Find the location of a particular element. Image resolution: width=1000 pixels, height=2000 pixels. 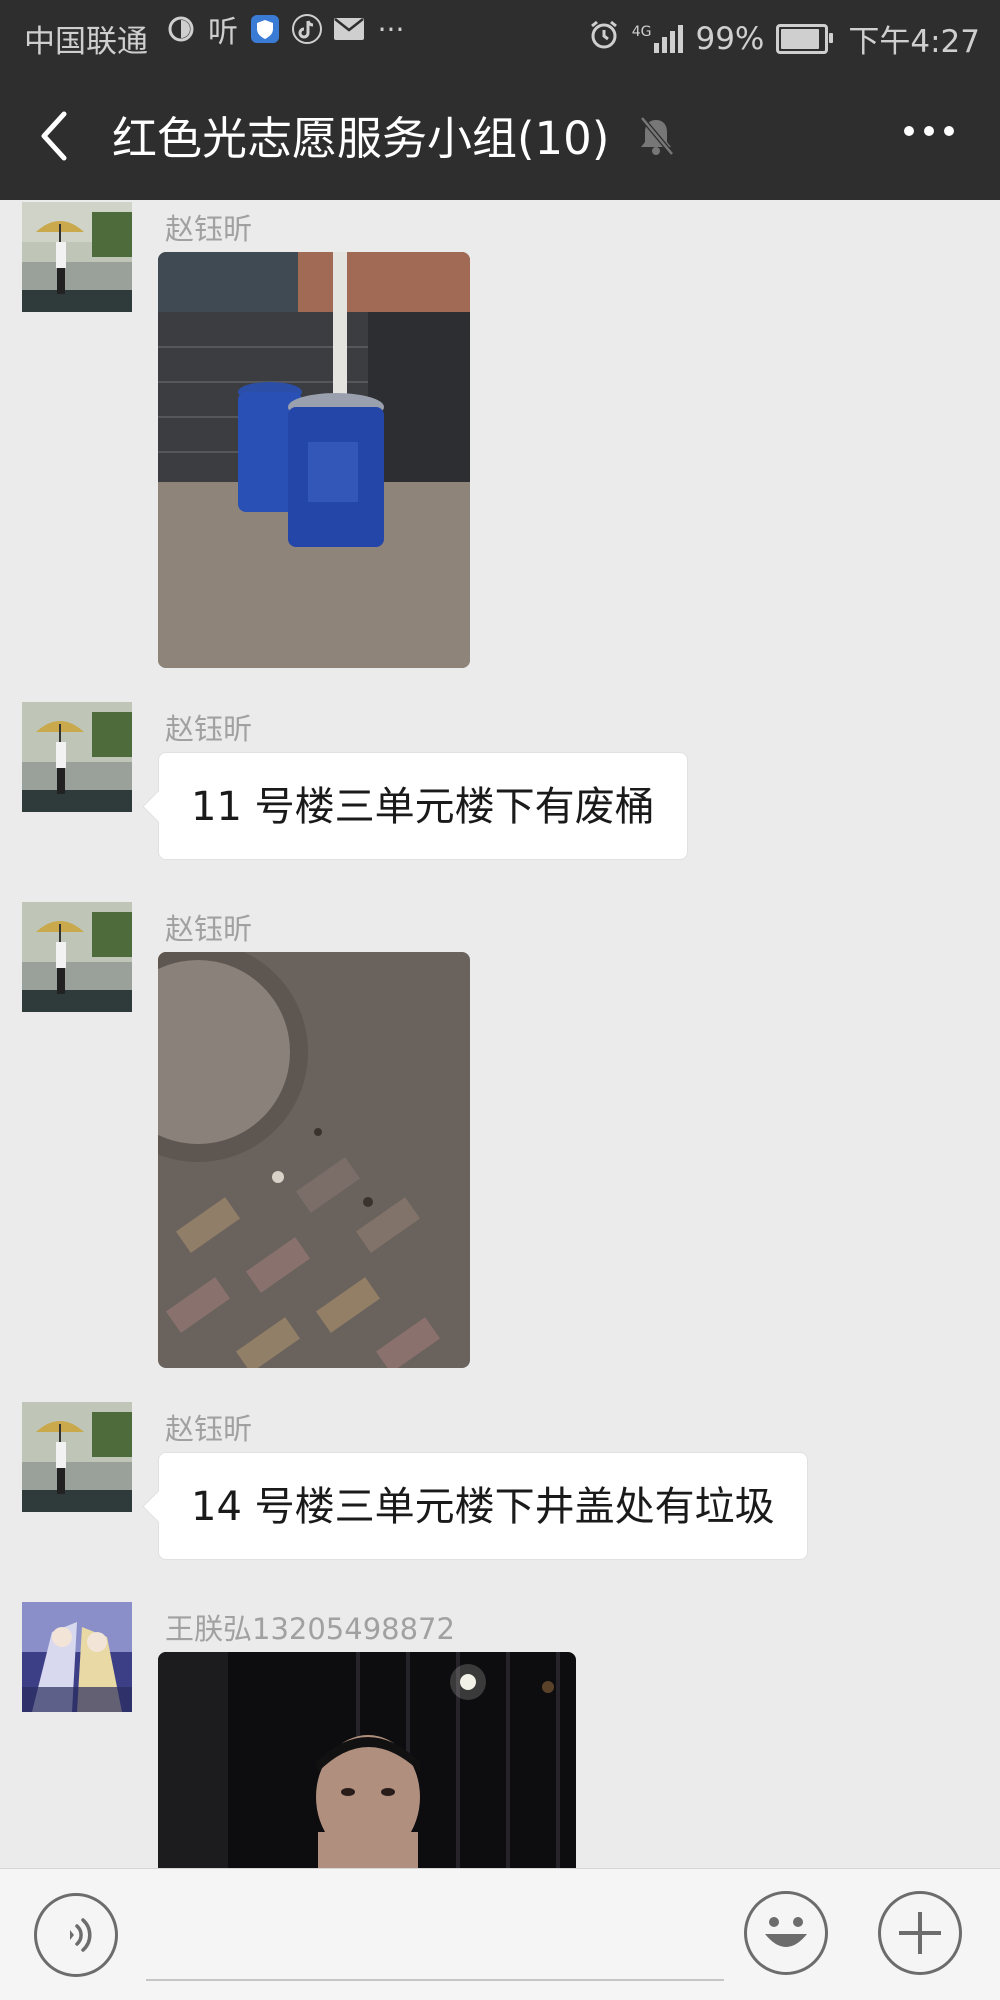

status-bar: 中国联通 听 ··· 4G 99% 下午4:27 is located at coordinates (500, 35).